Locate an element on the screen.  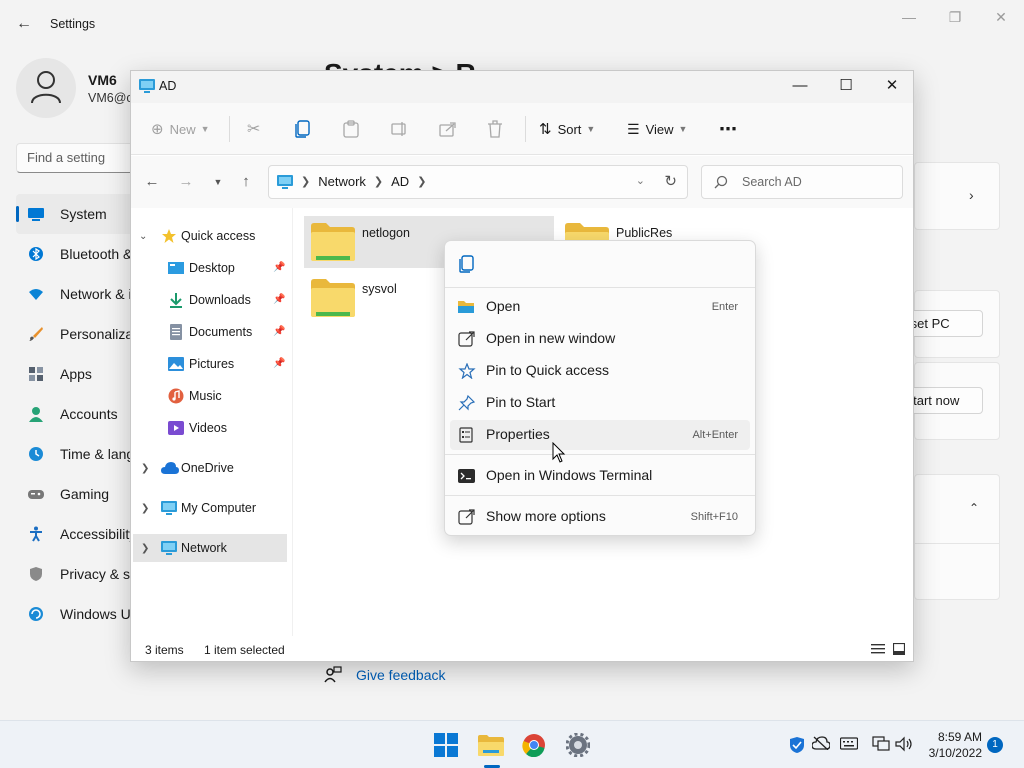
nav-item-system: System is located at coordinates (73, 214).